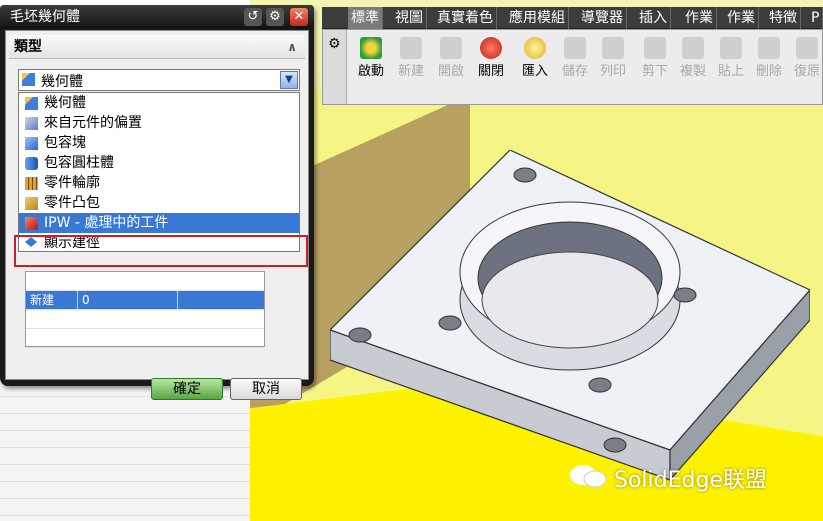 The width and height of the screenshot is (823, 521). Describe the element at coordinates (731, 64) in the screenshot. I see `paste-button: 貼上` at that location.